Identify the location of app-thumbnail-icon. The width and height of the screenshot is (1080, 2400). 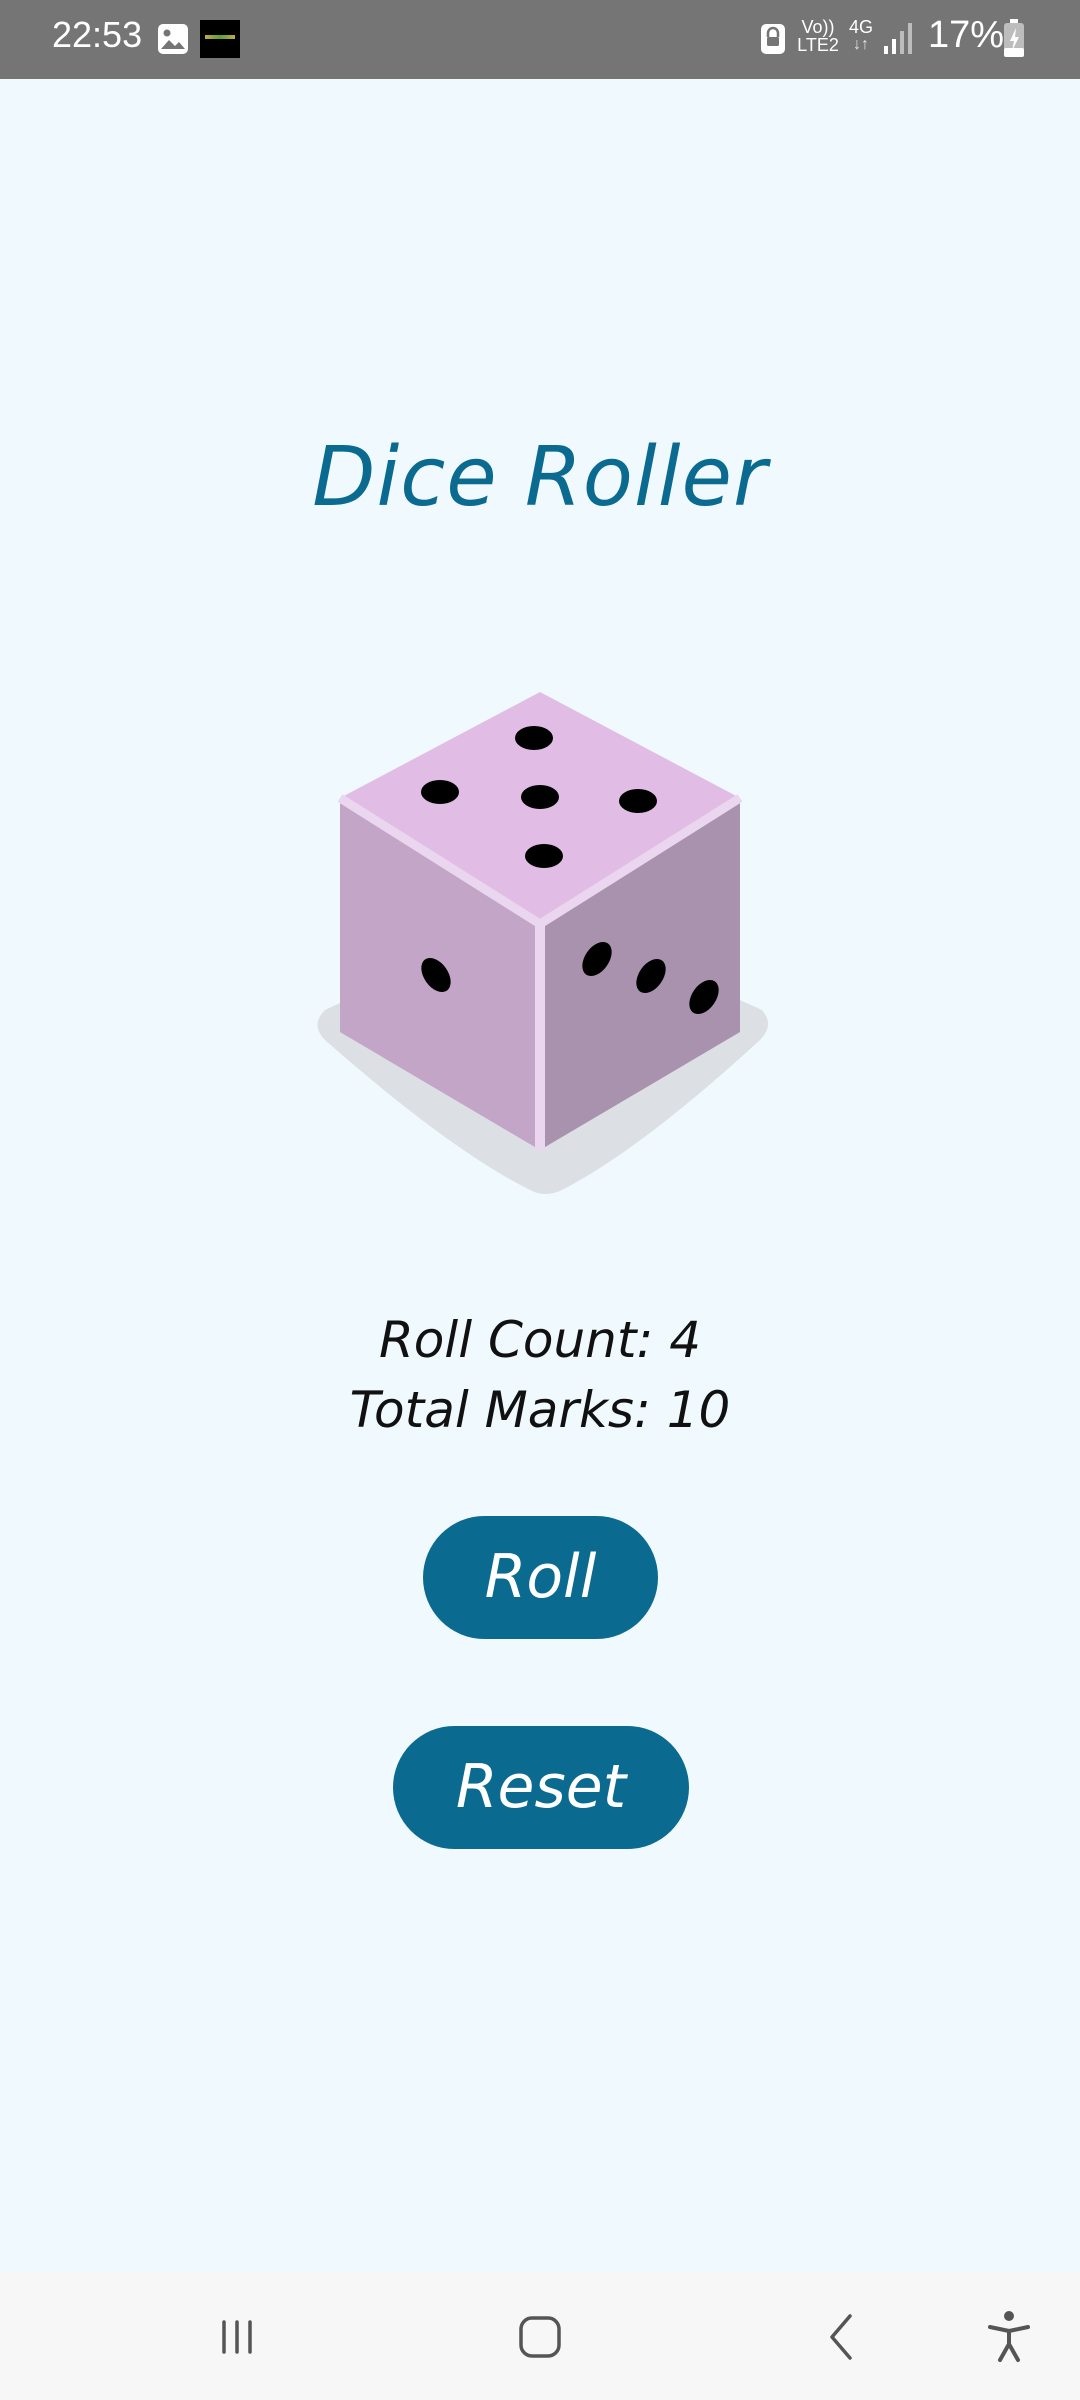
(220, 39).